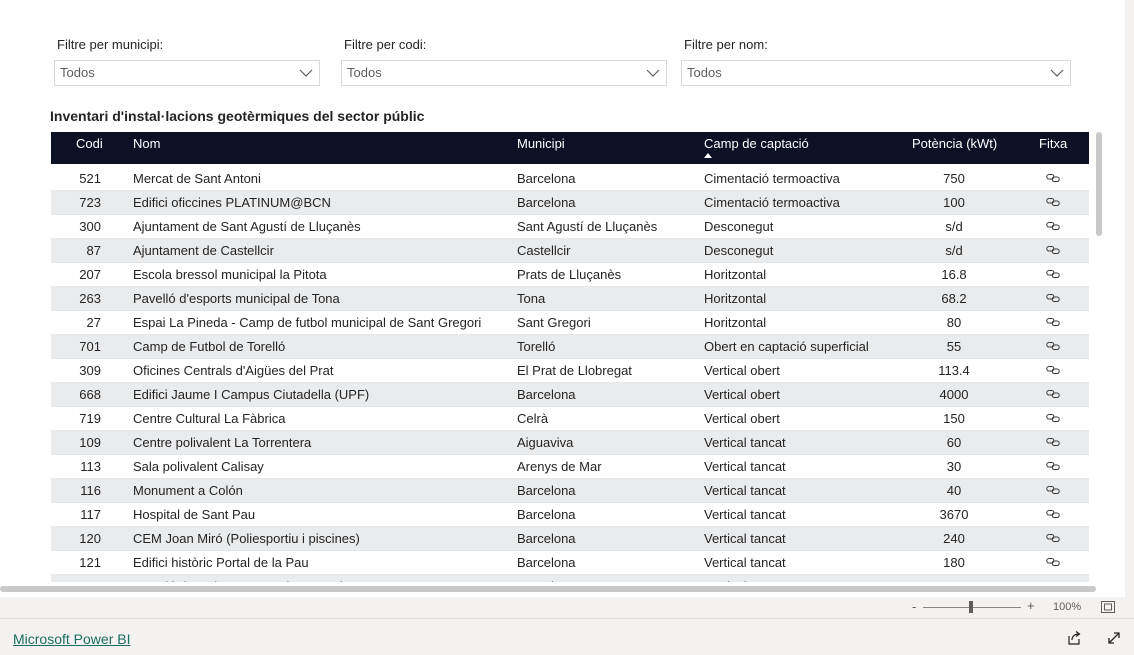 This screenshot has height=655, width=1134. Describe the element at coordinates (954, 148) in the screenshot. I see `column-header-potencia: Potència (kWt)` at that location.